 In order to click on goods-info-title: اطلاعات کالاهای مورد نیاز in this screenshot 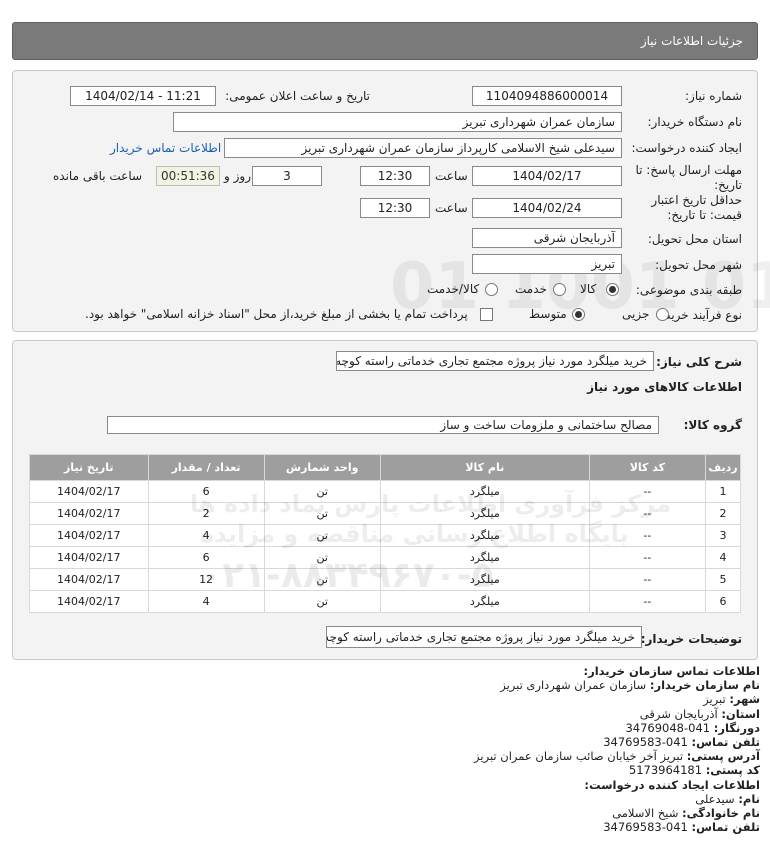, I will do `click(664, 387)`.